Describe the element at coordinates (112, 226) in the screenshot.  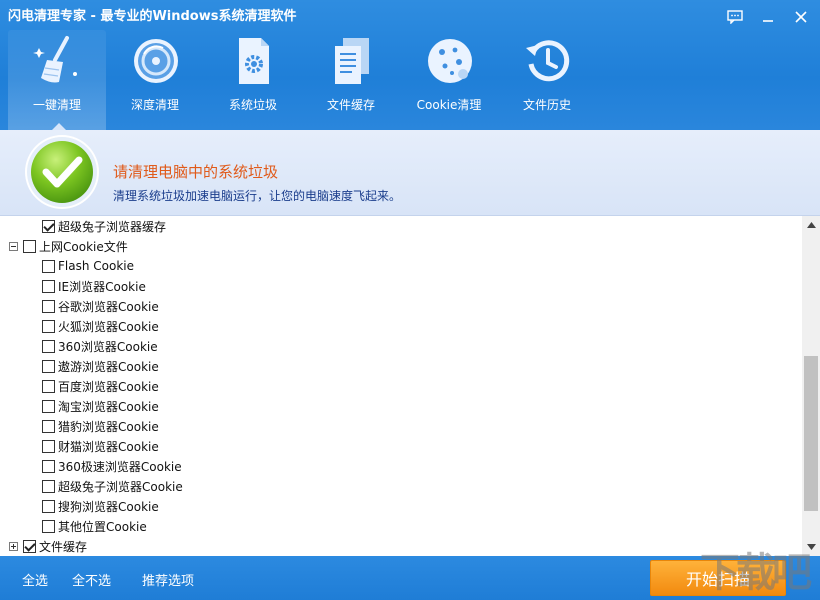
I see `item-label: 超级兔子浏览器缓存` at that location.